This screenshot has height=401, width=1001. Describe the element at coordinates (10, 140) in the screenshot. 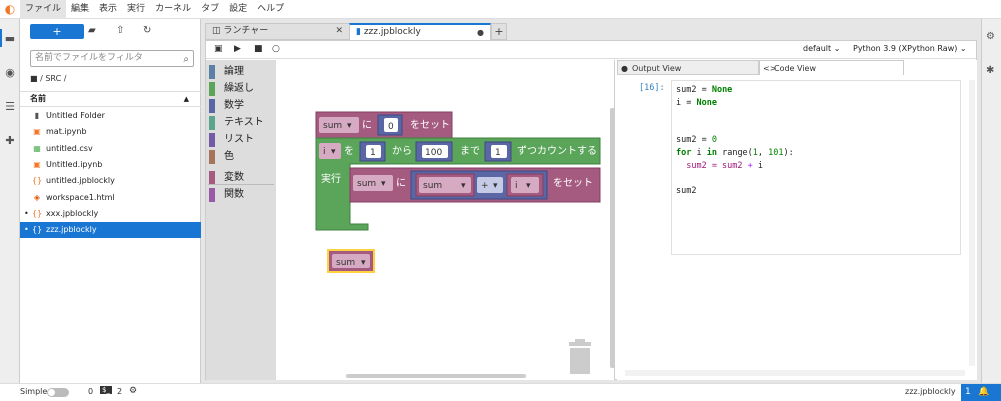

I see `extension-icon: ✚` at that location.